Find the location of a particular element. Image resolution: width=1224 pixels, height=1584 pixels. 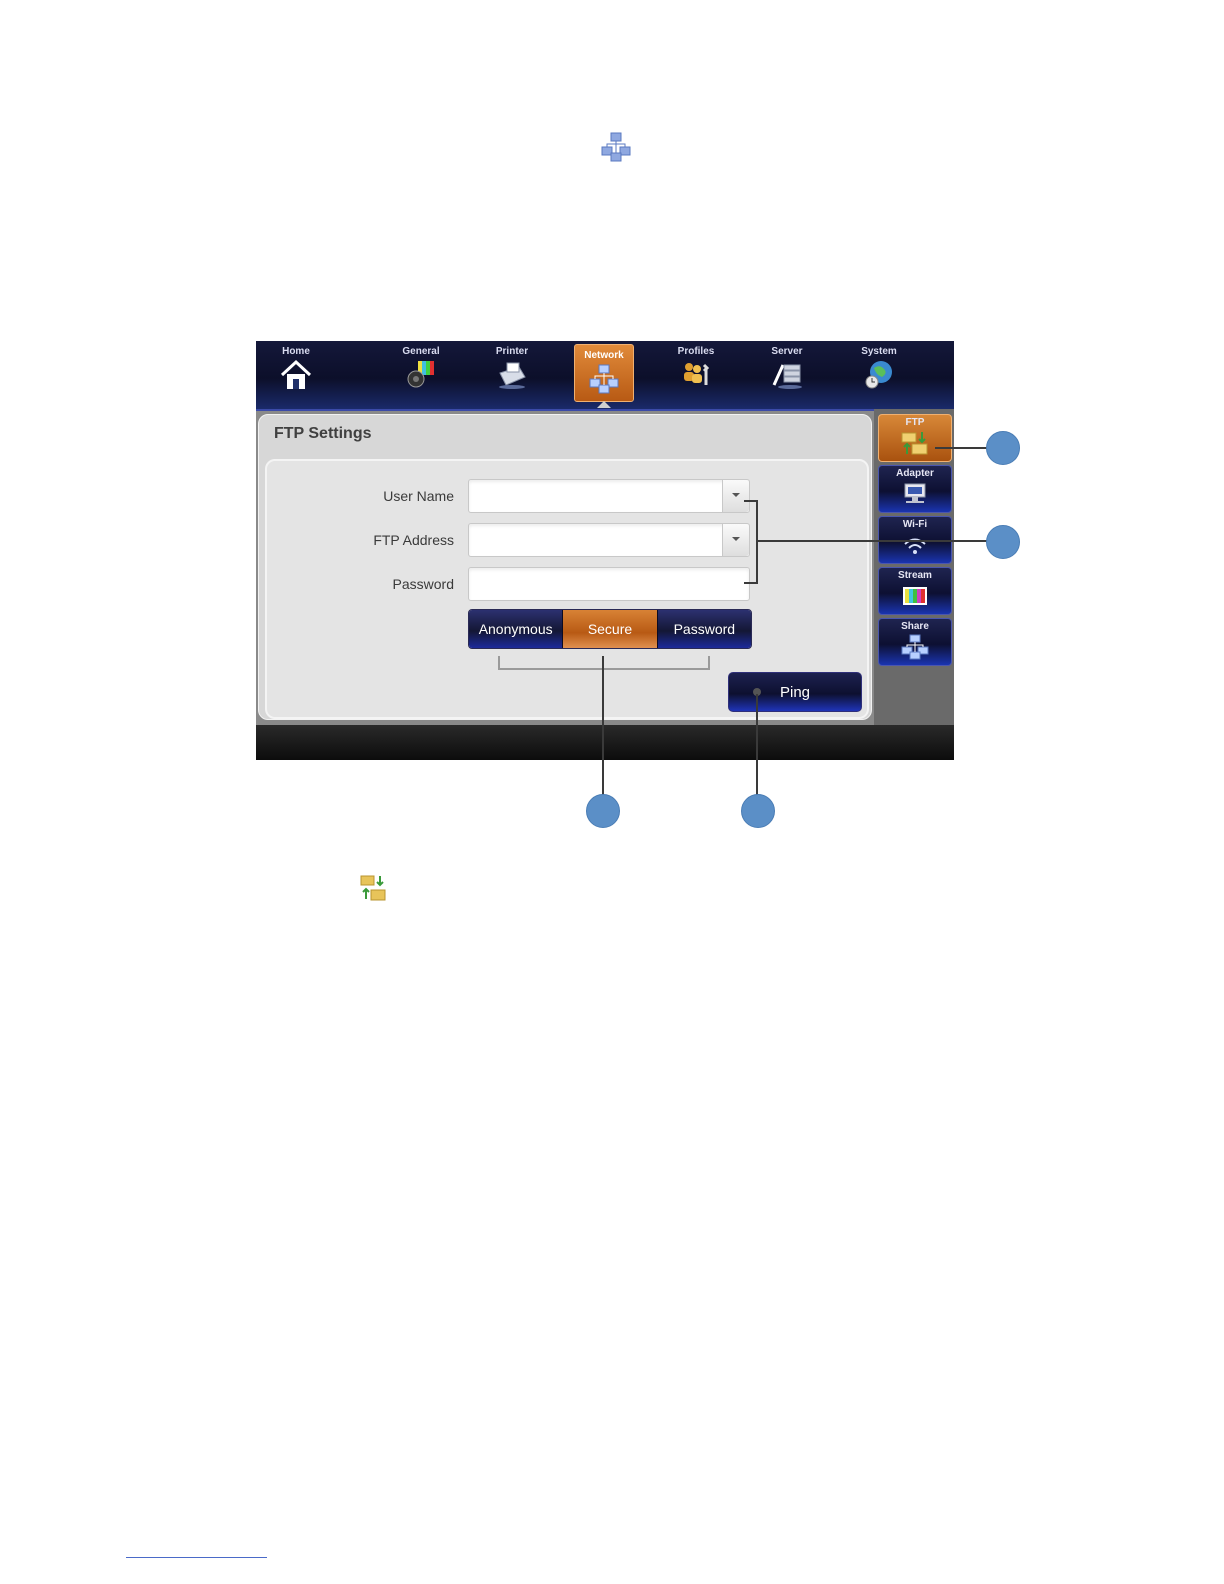

profiles-icon is located at coordinates (697, 374).